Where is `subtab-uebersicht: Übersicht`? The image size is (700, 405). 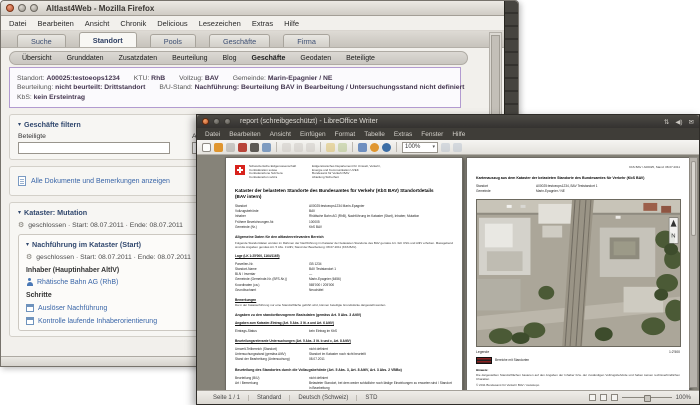 subtab-uebersicht: Übersicht is located at coordinates (37, 58).